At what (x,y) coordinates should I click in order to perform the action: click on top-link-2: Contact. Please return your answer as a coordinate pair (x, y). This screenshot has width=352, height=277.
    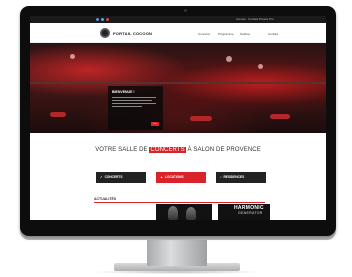
    Looking at the image, I should click on (253, 19).